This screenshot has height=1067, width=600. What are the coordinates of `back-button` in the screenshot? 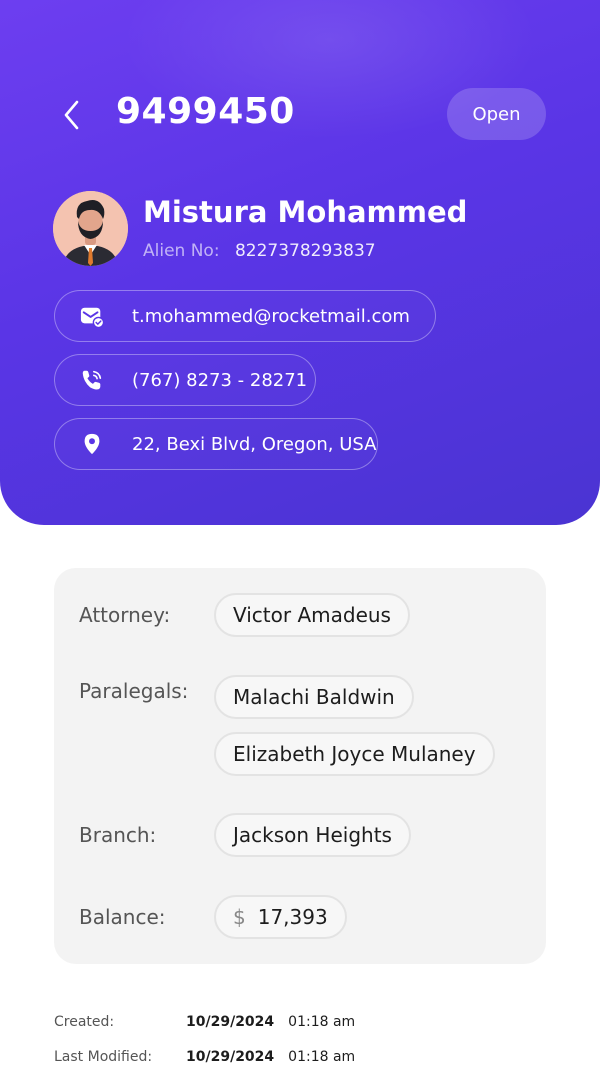 It's located at (72, 115).